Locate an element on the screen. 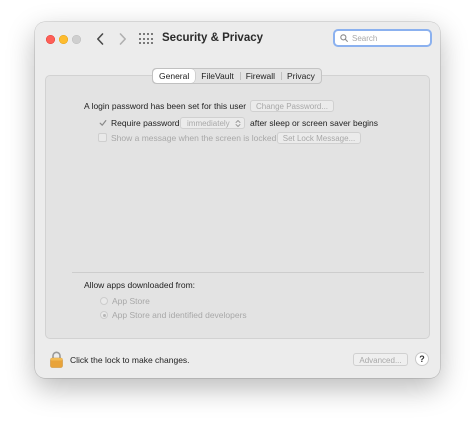  up-down-chevron-icon is located at coordinates (238, 123).